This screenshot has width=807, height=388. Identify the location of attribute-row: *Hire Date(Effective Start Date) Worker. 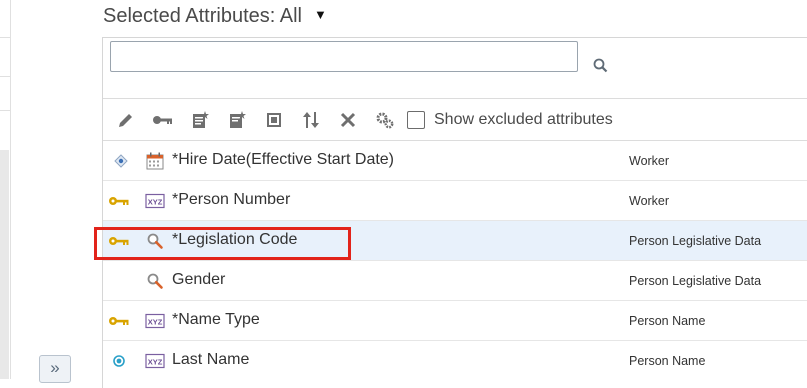
(455, 161).